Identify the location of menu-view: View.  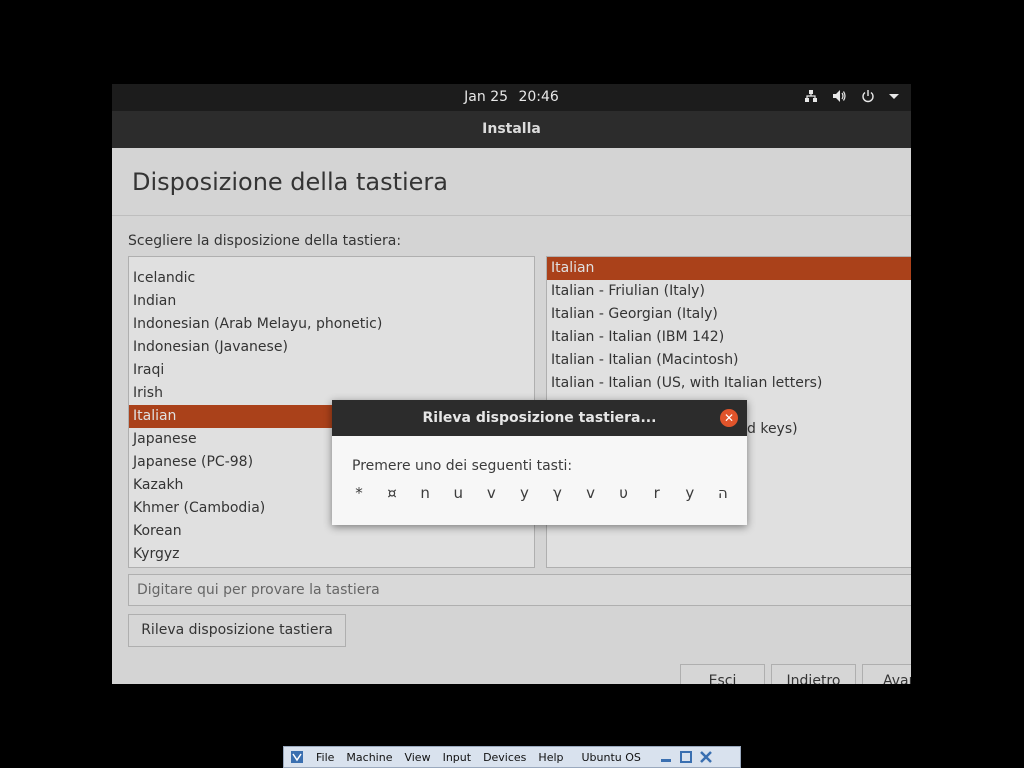
(417, 757).